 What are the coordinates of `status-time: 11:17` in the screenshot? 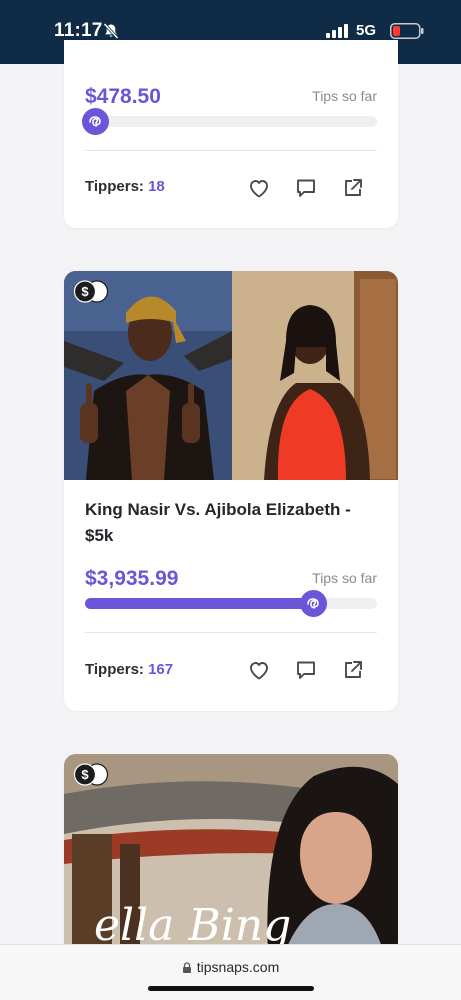 It's located at (78, 30).